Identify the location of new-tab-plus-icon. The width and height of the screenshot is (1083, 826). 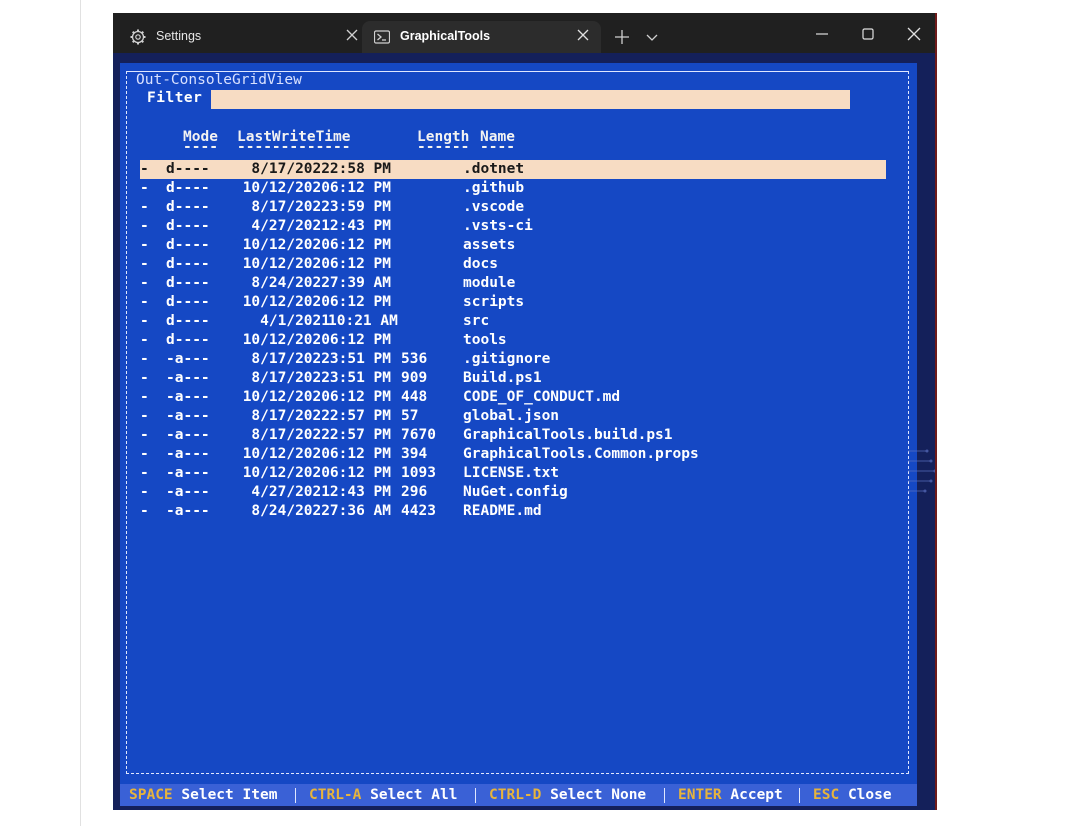
(622, 37).